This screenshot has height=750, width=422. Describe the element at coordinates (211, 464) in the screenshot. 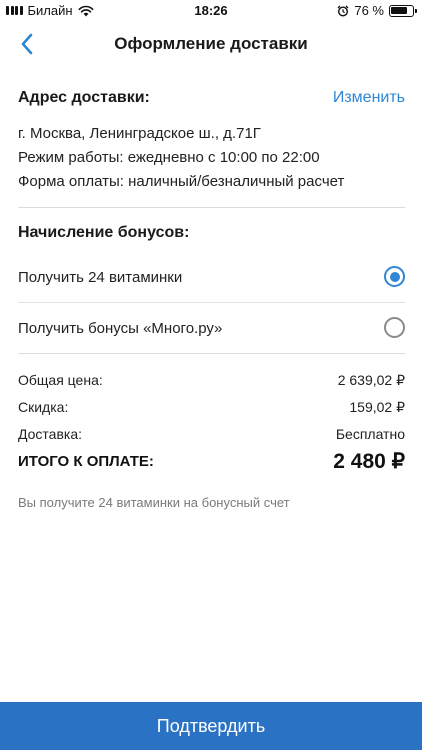

I see `summary-row-grand-total: ИТОГО К ОПЛАТЕ: 2 480 ₽` at that location.